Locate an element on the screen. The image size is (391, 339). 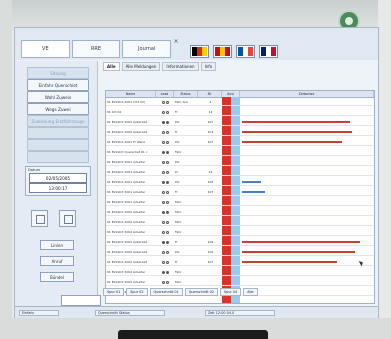
tab-spur-04: Spur 04 is located at coordinates (230, 292).